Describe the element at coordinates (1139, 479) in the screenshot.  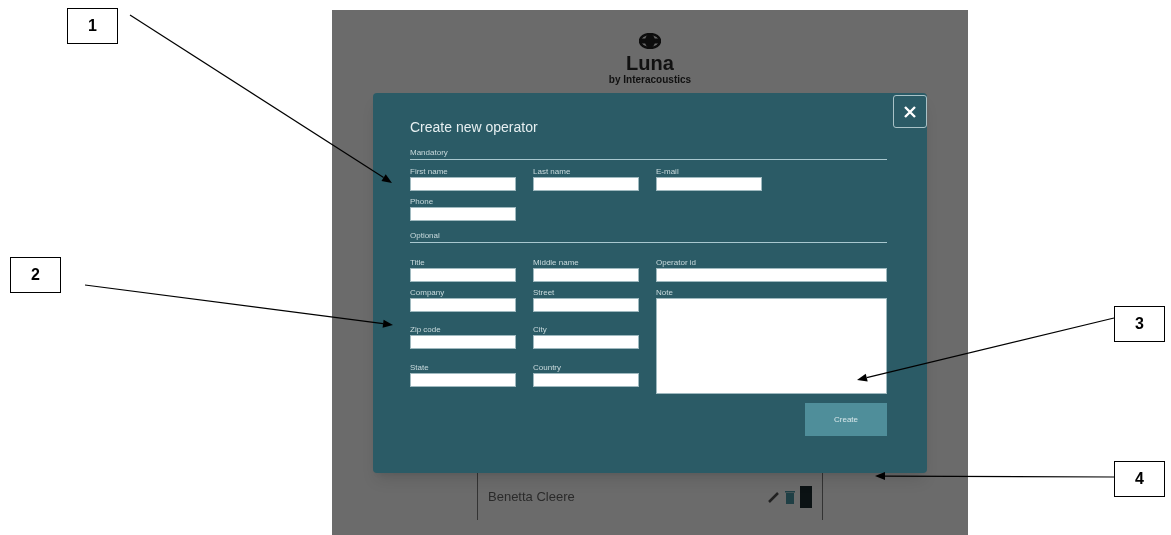
I see `callout-label: 4` at that location.